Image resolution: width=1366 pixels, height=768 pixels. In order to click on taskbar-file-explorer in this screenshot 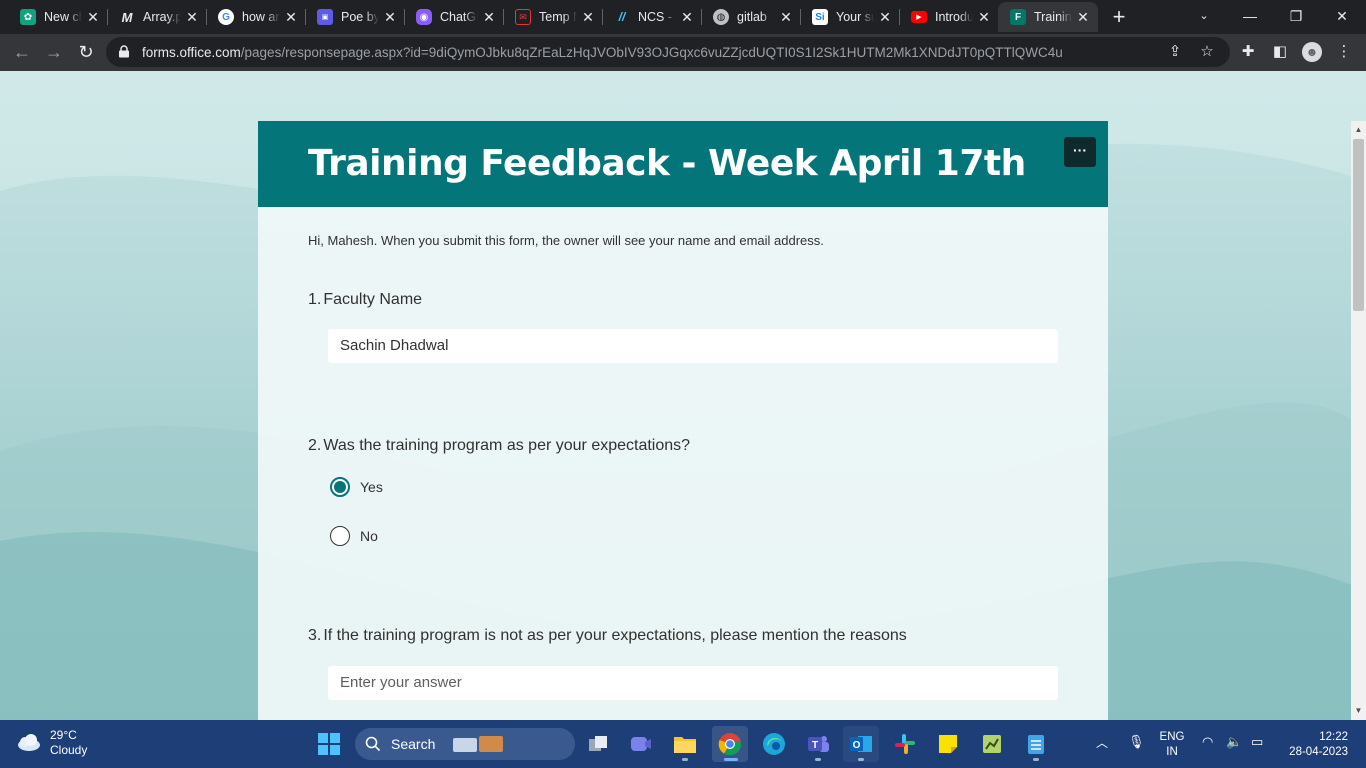, I will do `click(685, 744)`.